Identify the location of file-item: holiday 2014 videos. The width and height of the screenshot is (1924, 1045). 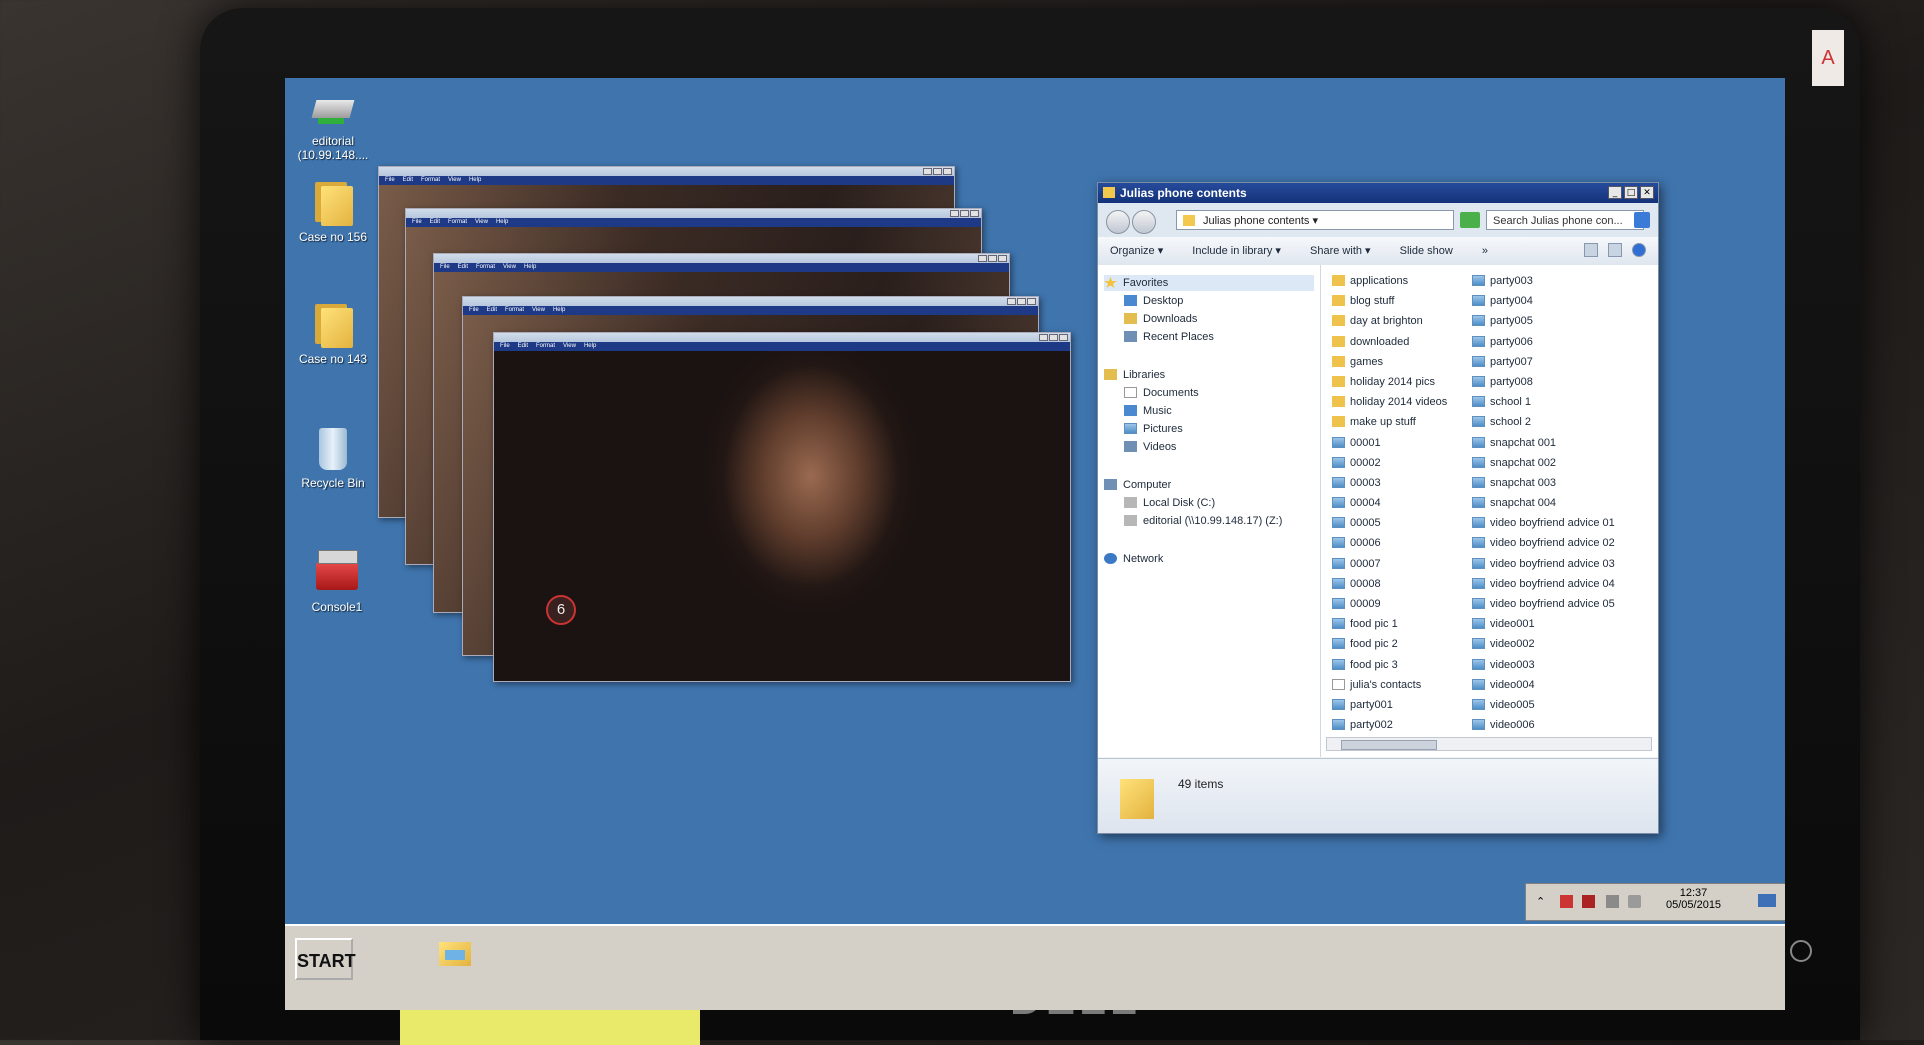
(1389, 402).